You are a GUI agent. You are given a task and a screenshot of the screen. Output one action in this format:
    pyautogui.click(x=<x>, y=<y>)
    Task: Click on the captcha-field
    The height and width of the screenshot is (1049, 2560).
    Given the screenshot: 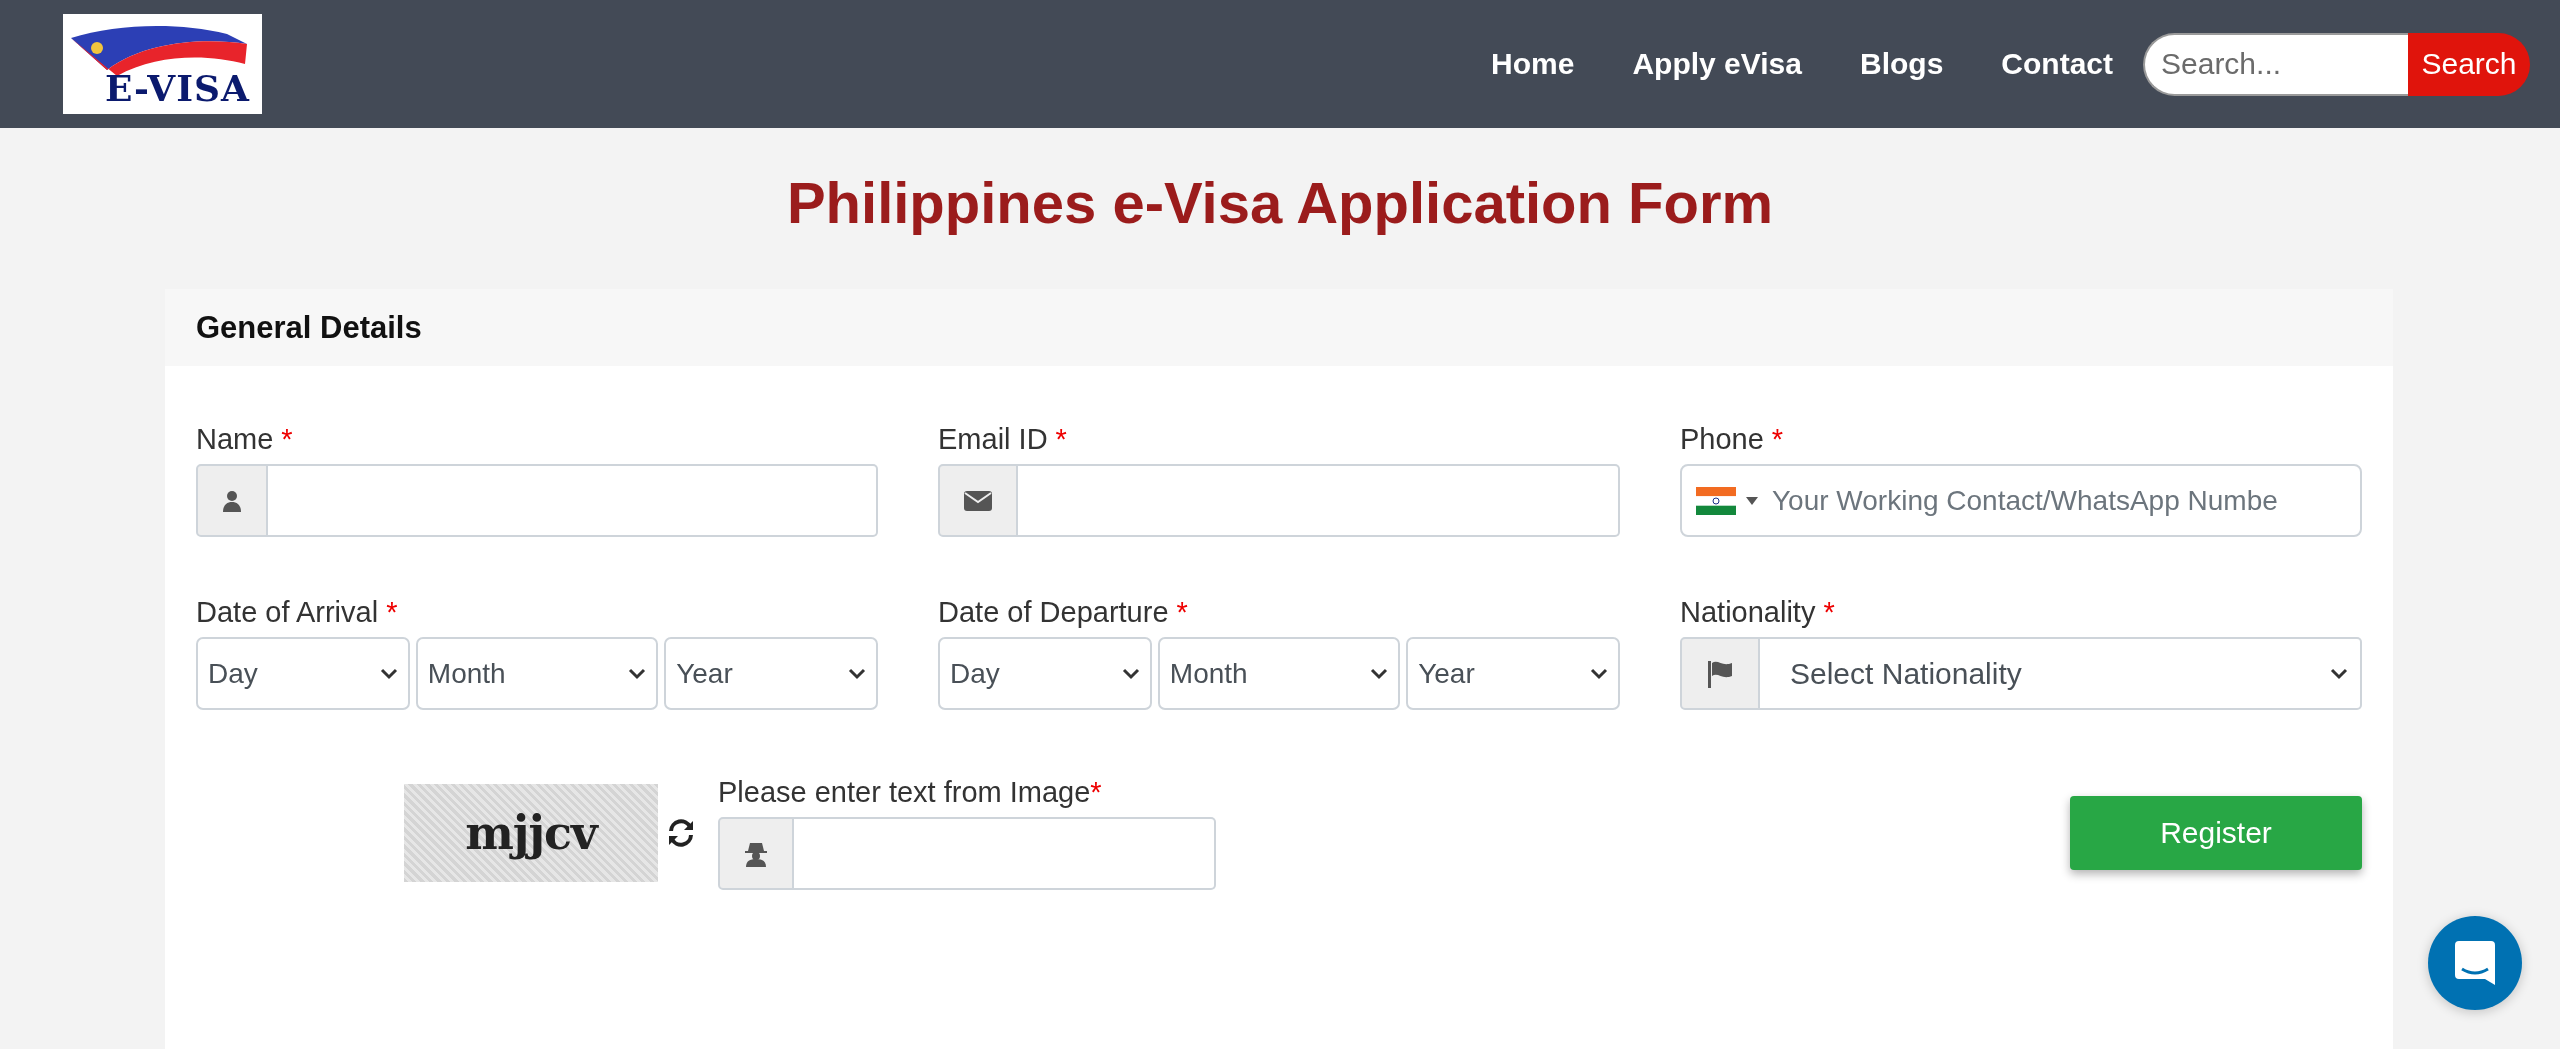 What is the action you would take?
    pyautogui.click(x=1005, y=853)
    